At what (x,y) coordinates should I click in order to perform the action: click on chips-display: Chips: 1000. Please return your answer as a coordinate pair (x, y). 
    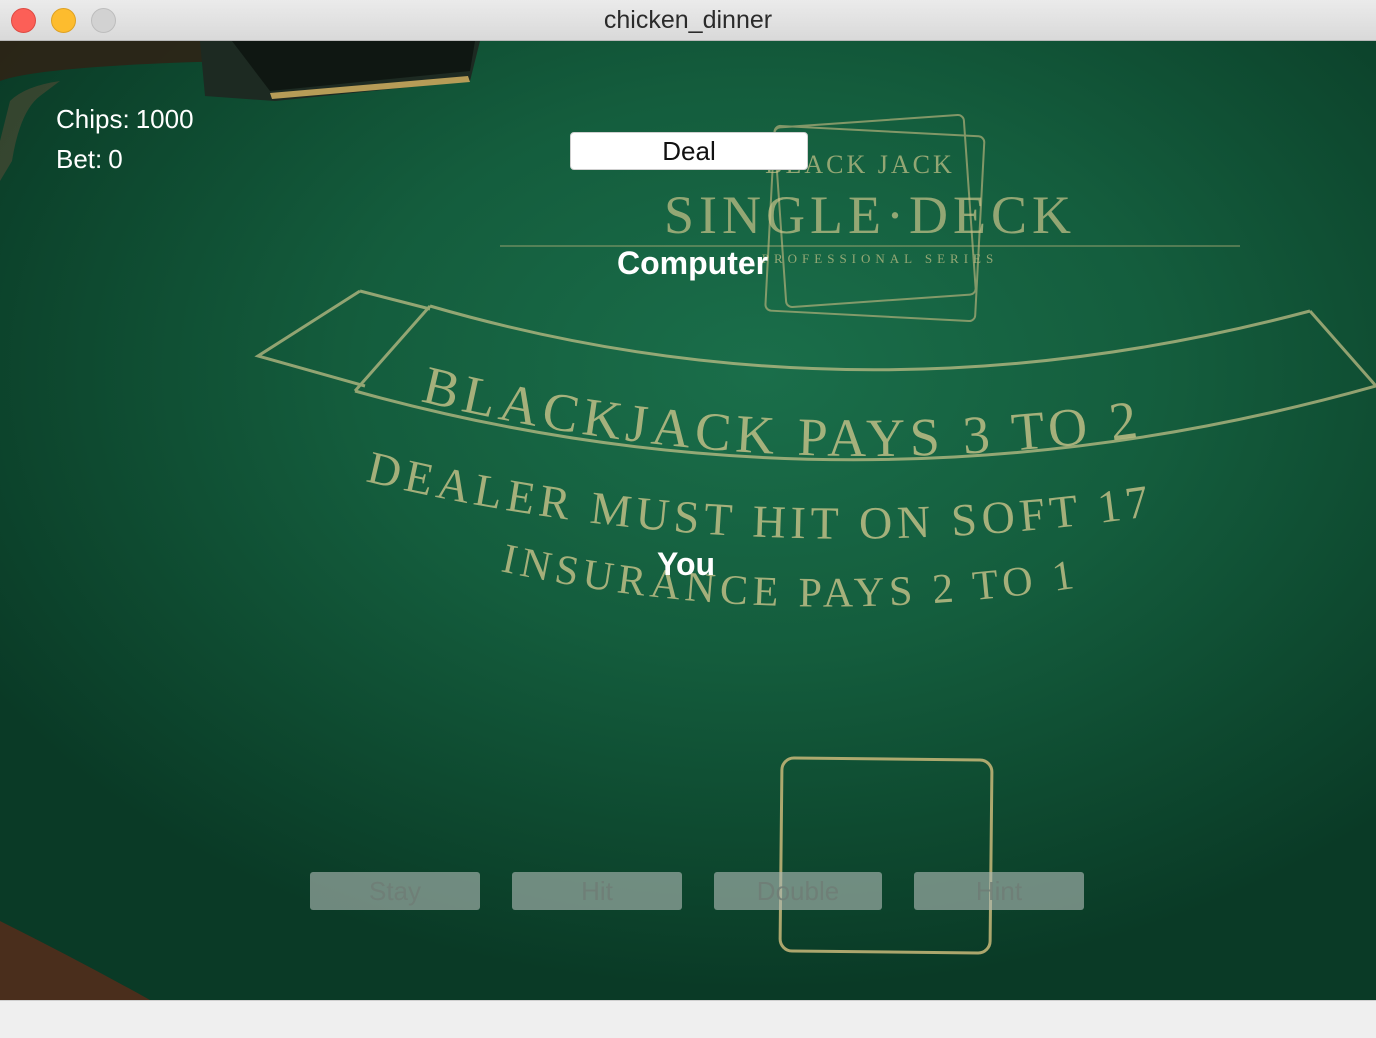
    Looking at the image, I should click on (125, 119).